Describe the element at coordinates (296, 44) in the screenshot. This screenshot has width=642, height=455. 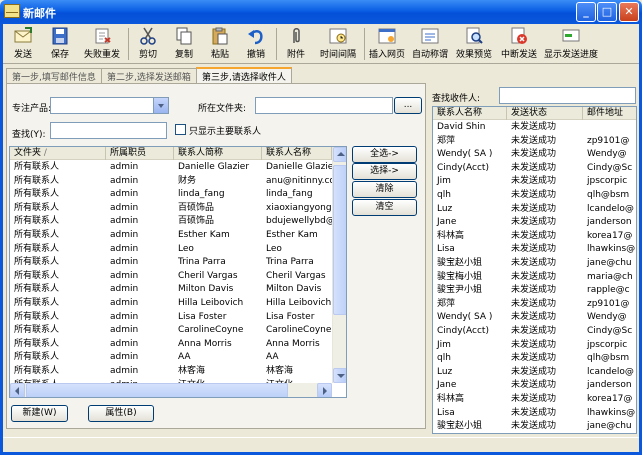
I see `attachment-button: 附件` at that location.